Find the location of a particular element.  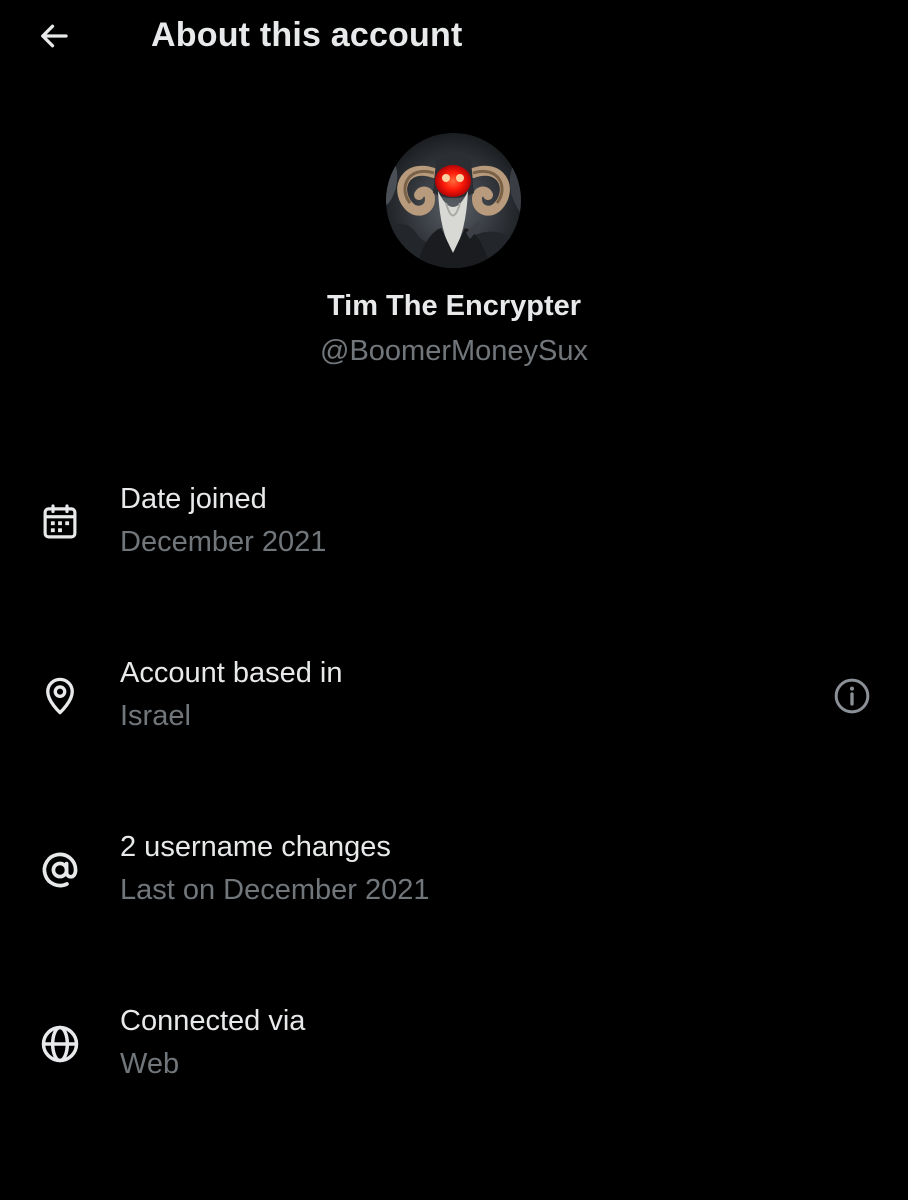

display-name: Tim The Encrypter is located at coordinates (454, 306).